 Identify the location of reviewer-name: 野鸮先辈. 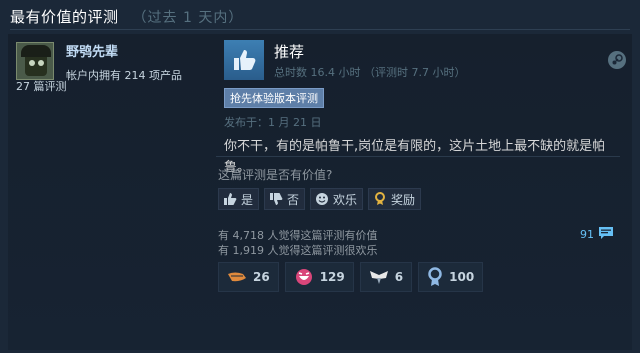
(124, 50).